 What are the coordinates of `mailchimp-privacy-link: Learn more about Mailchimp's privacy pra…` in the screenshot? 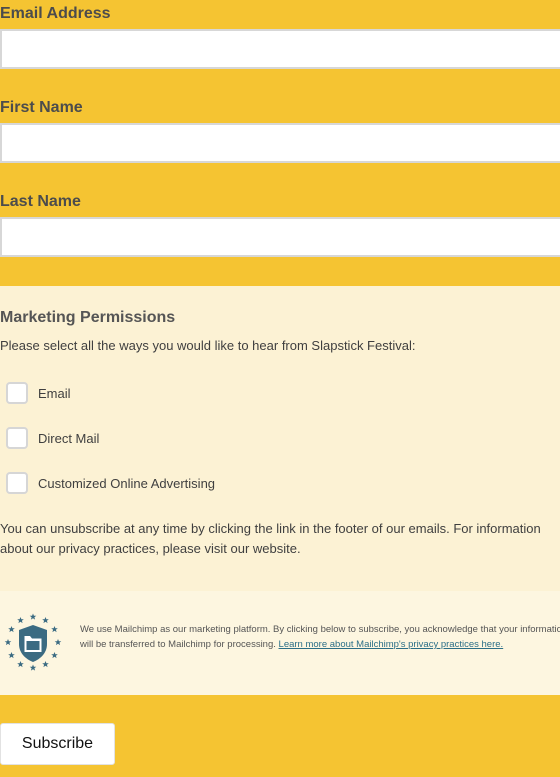 It's located at (391, 644).